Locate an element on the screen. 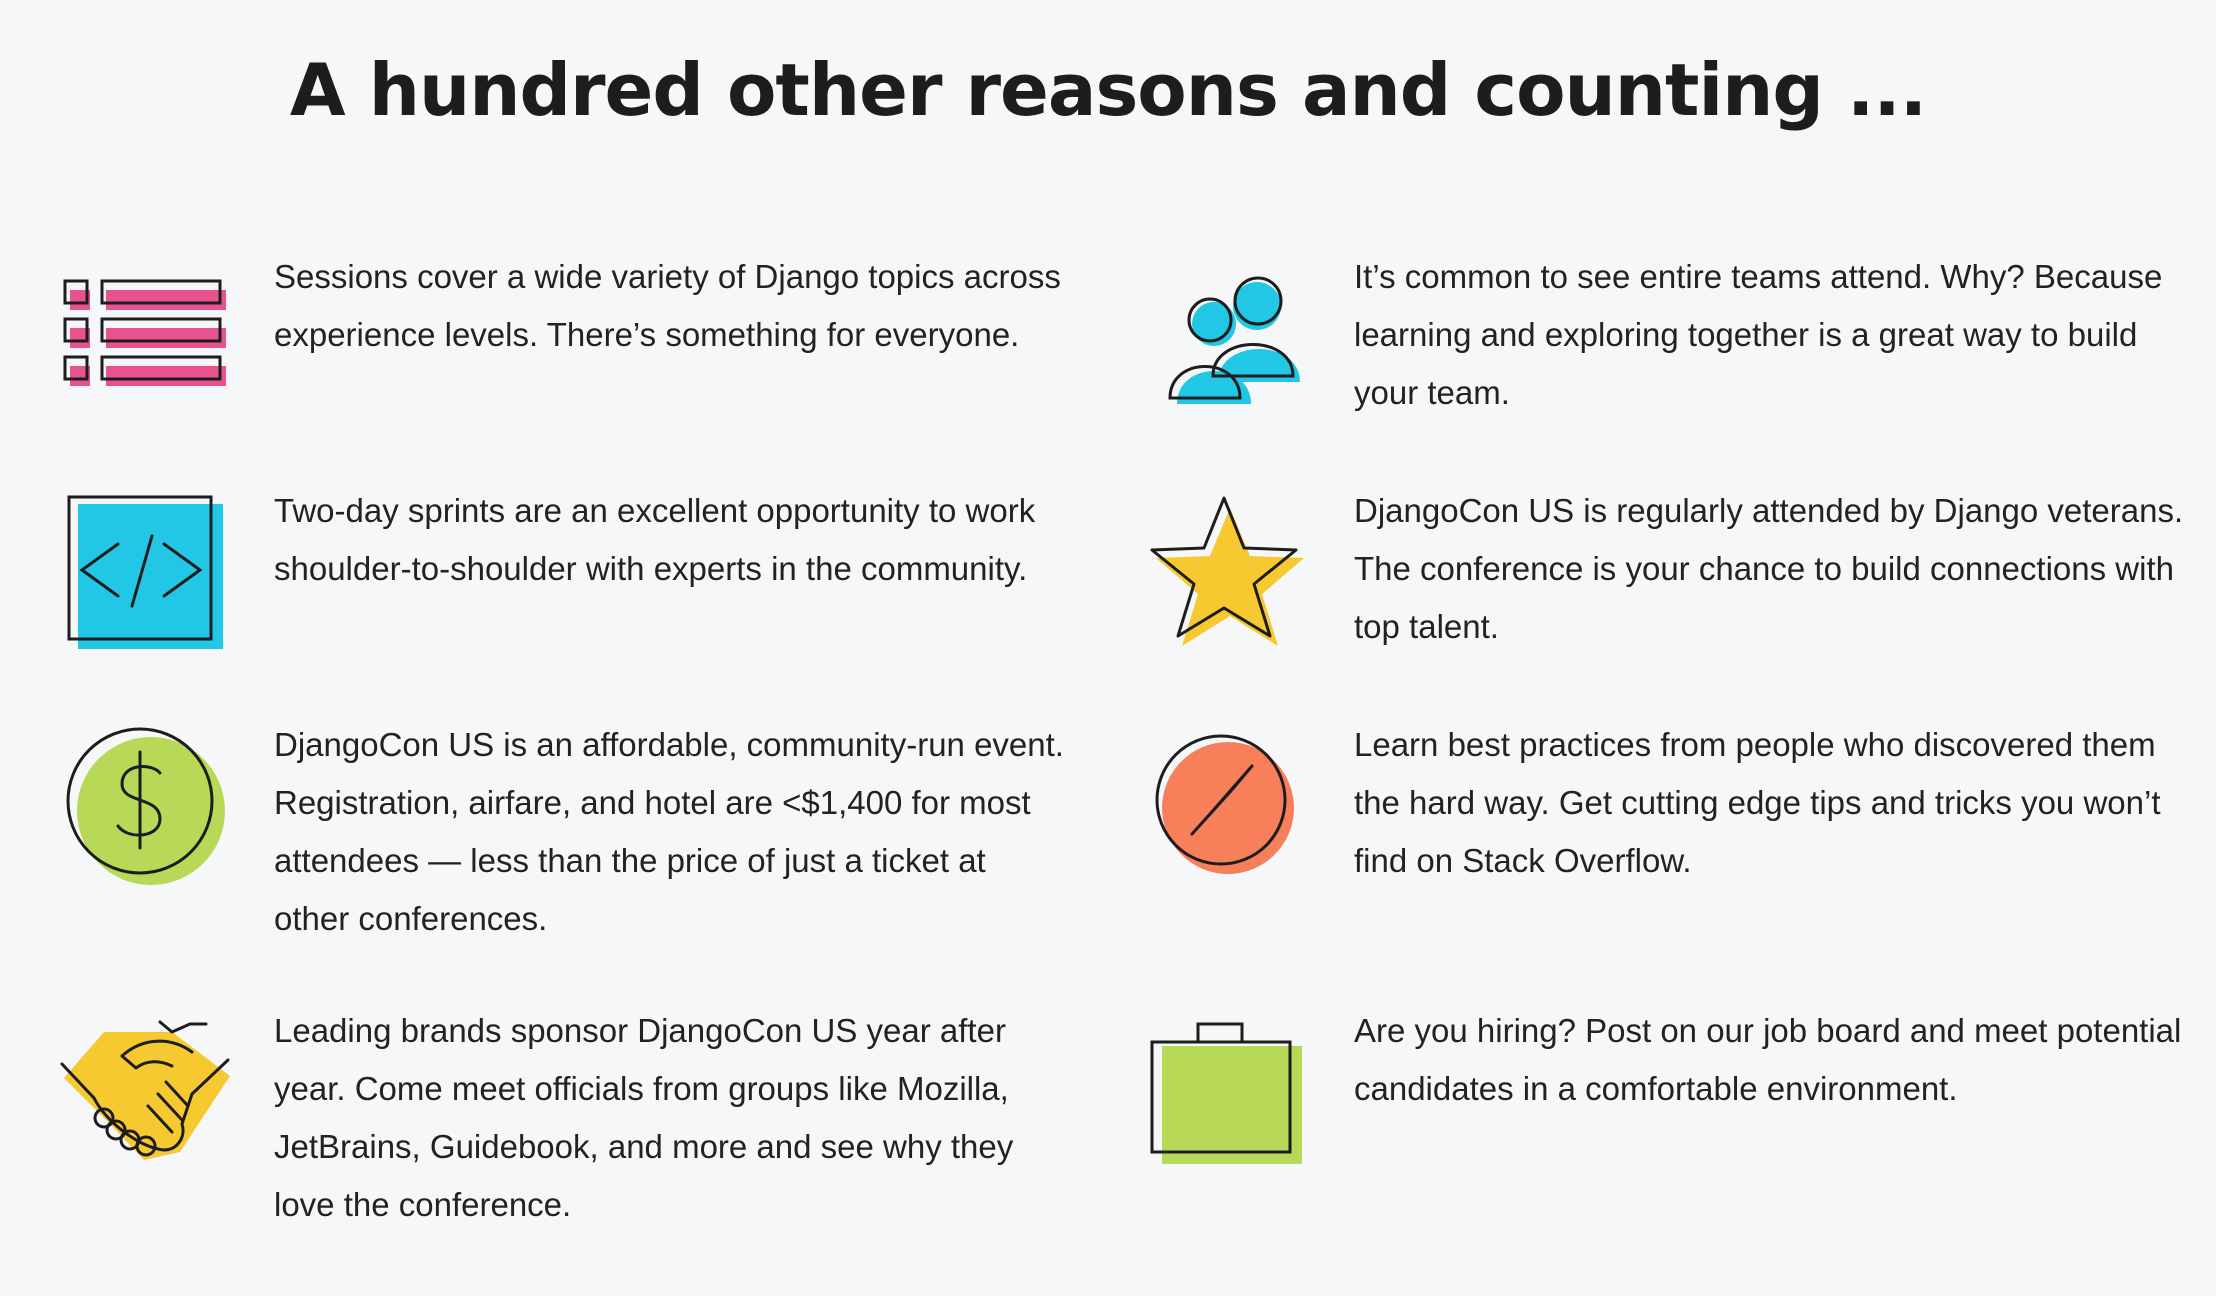  star-icon is located at coordinates (1230, 572).